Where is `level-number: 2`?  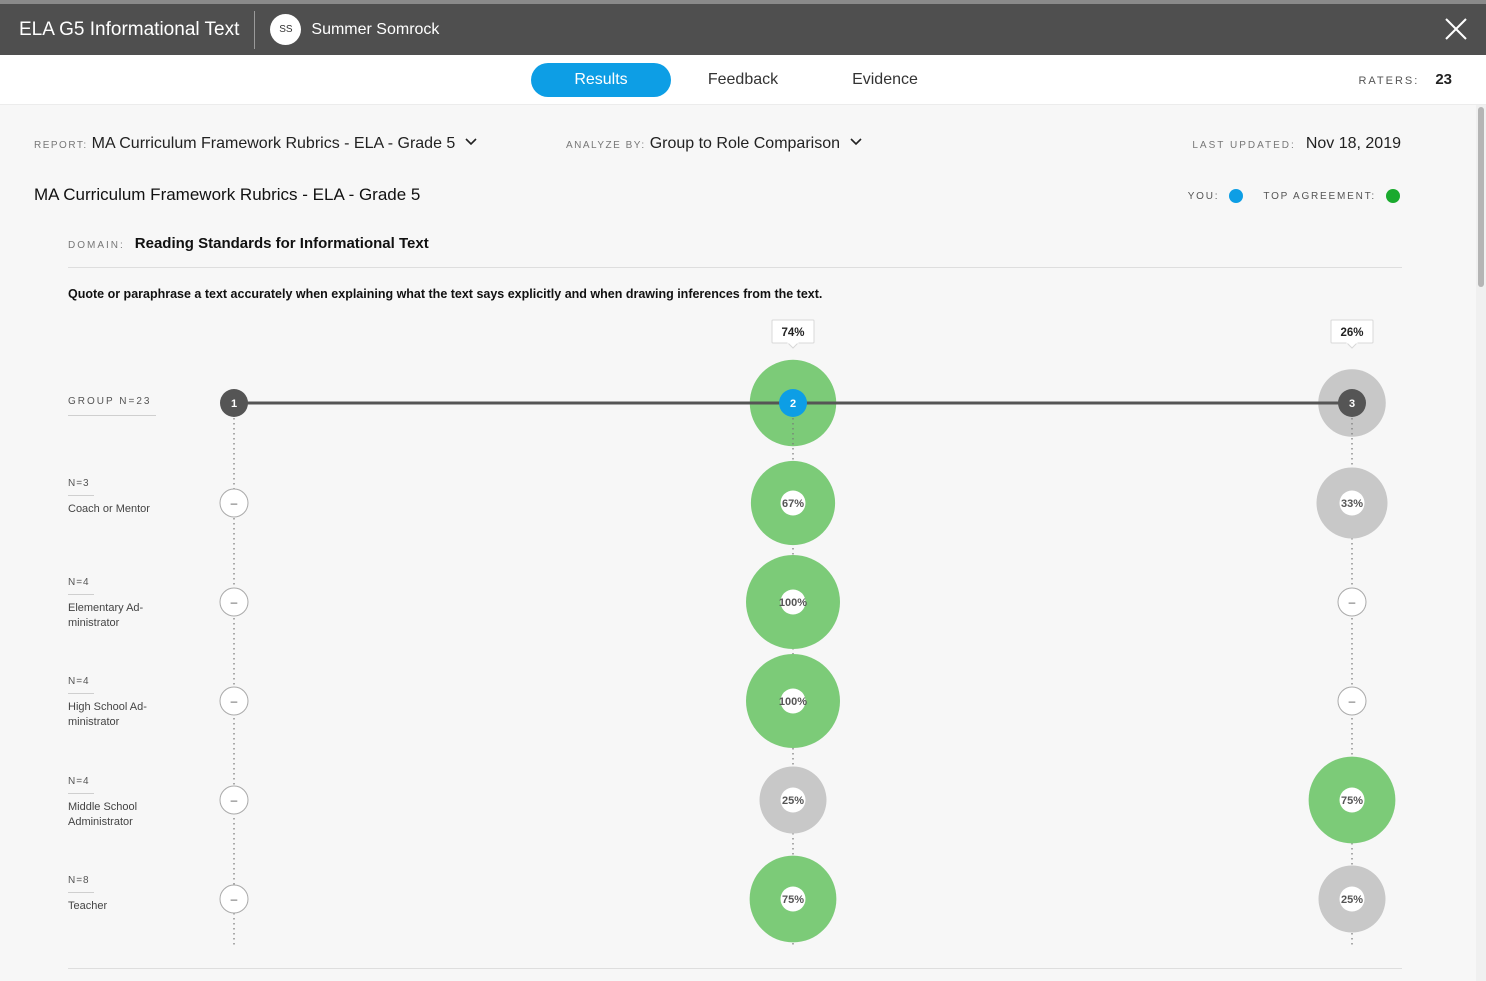 level-number: 2 is located at coordinates (793, 404).